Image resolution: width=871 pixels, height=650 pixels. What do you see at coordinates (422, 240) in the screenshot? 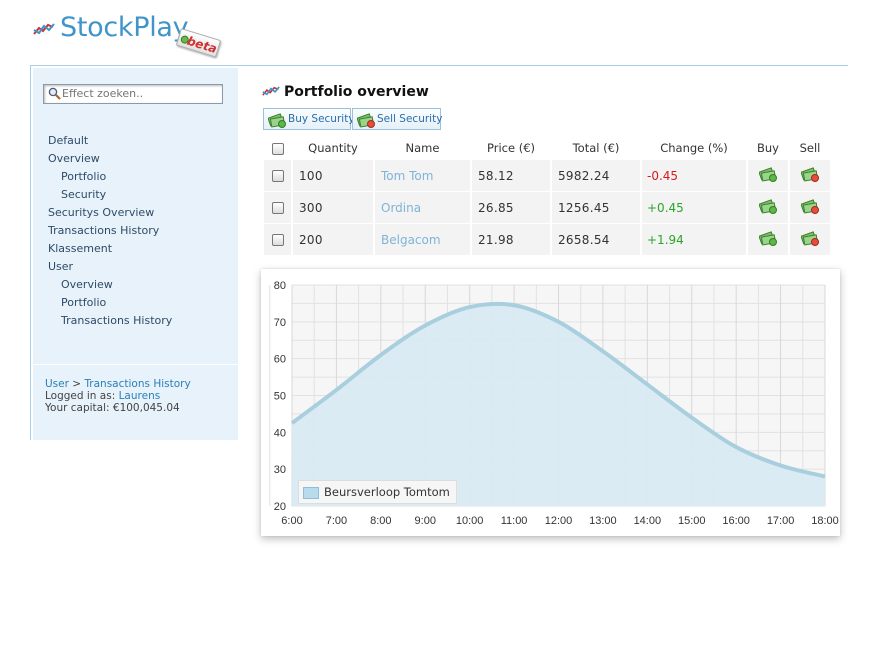
I see `security-name-link: Belgacom` at bounding box center [422, 240].